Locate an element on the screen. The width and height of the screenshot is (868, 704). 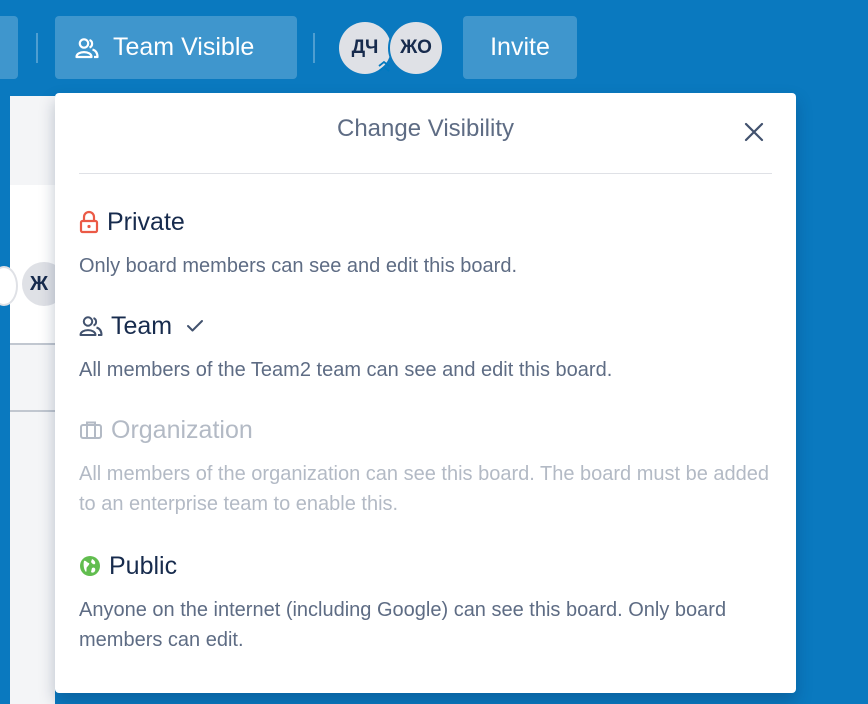
board-name-button-partial is located at coordinates (9, 47).